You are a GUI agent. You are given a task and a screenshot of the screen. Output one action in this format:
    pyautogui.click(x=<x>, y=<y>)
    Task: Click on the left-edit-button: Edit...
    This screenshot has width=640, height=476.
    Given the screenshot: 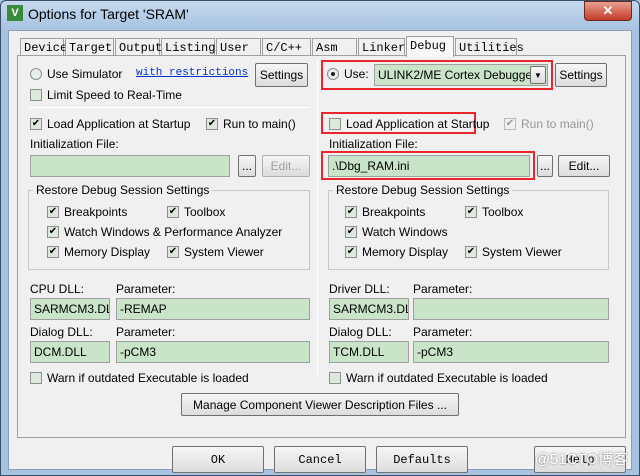 What is the action you would take?
    pyautogui.click(x=286, y=166)
    